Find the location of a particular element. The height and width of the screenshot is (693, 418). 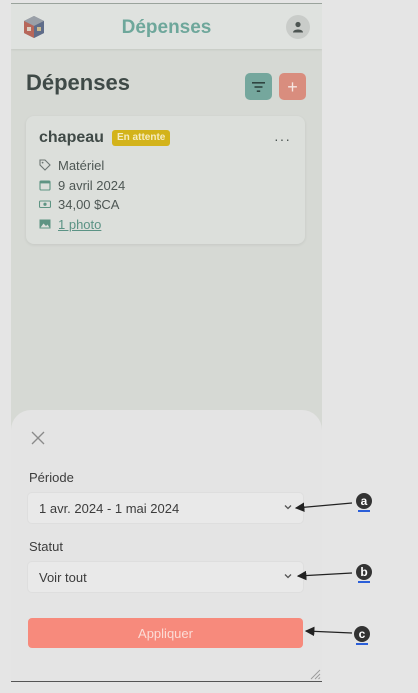

attachment-link: 1 photo is located at coordinates (79, 224).